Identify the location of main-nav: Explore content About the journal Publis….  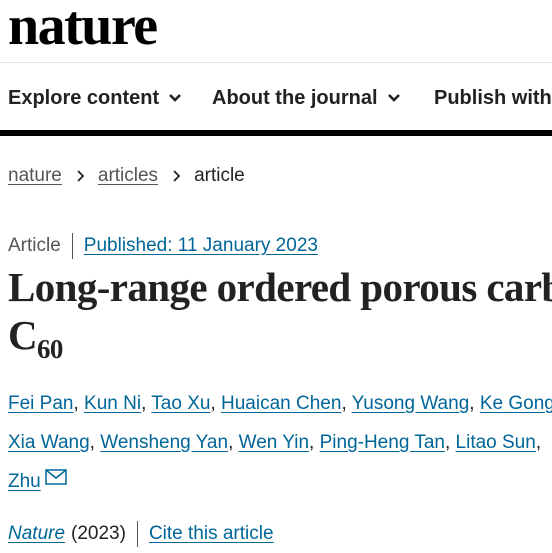
(276, 99).